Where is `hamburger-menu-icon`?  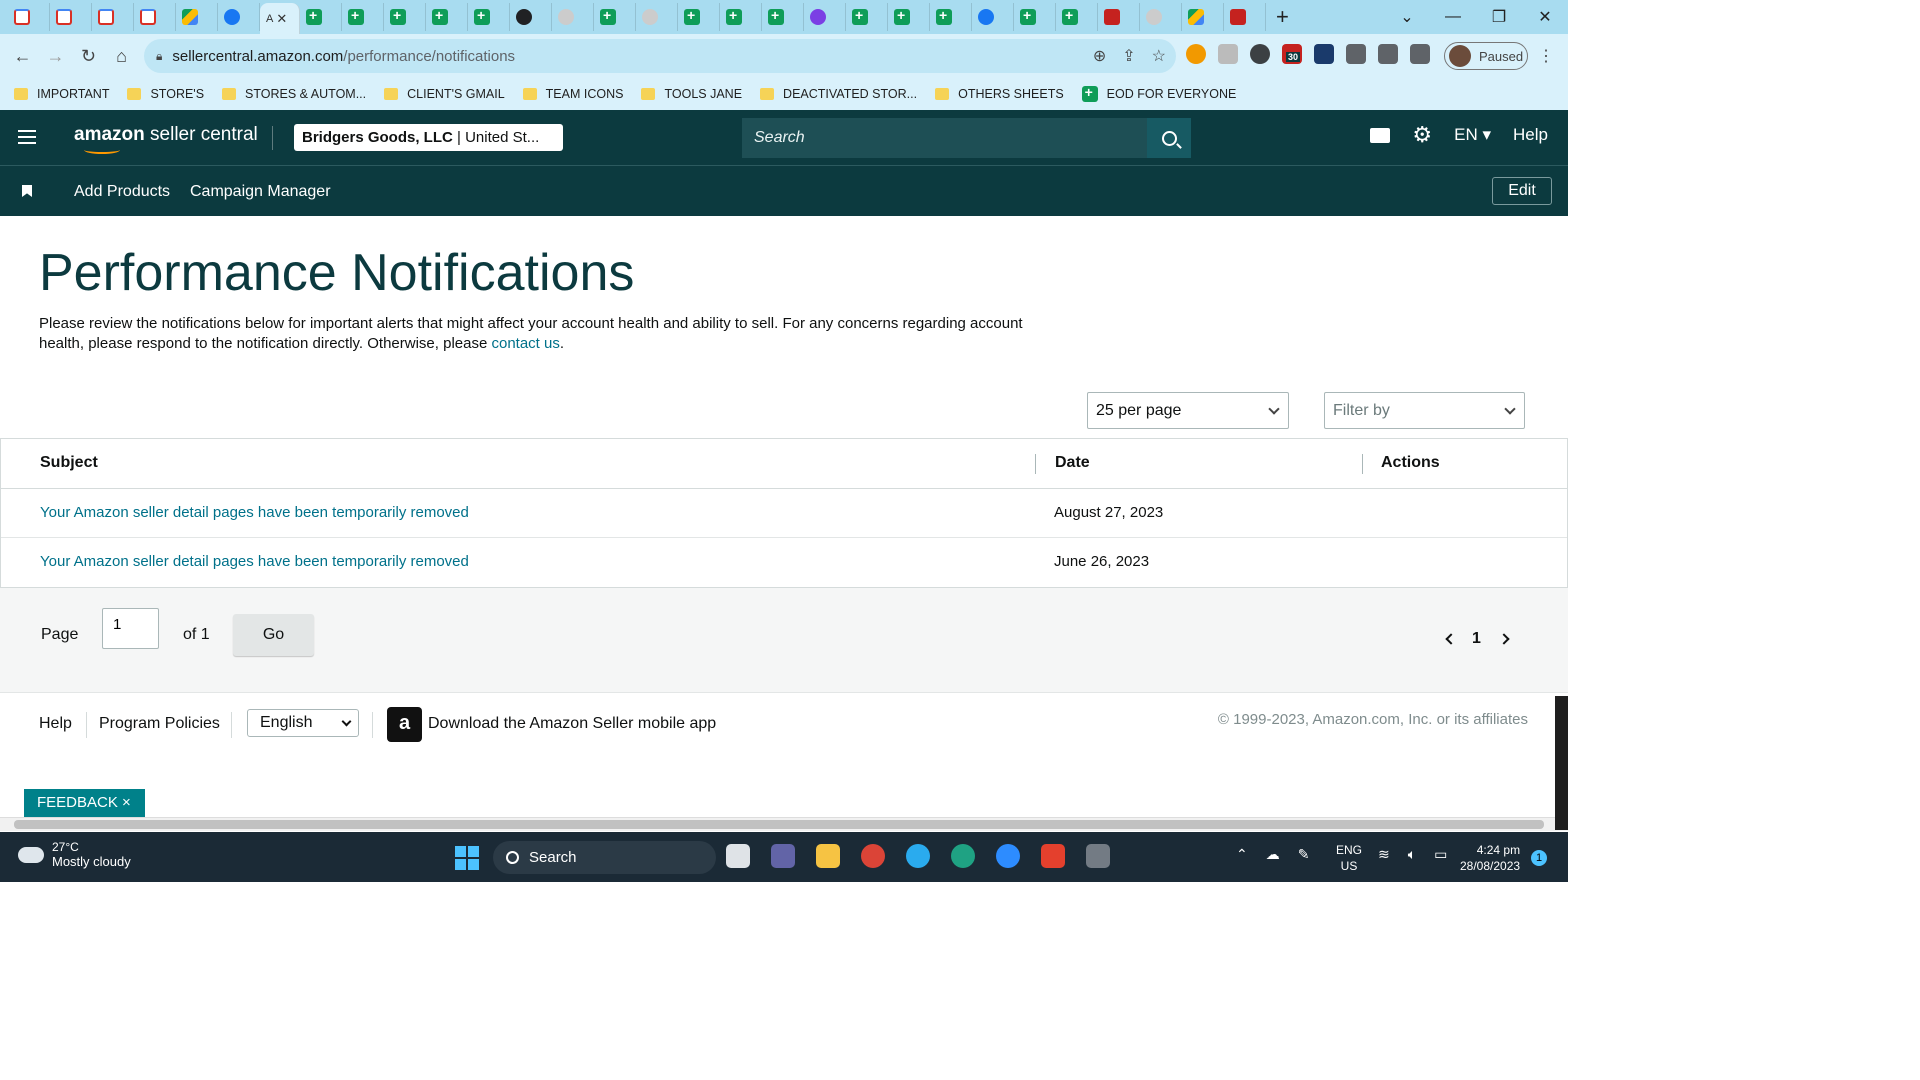 hamburger-menu-icon is located at coordinates (27, 137).